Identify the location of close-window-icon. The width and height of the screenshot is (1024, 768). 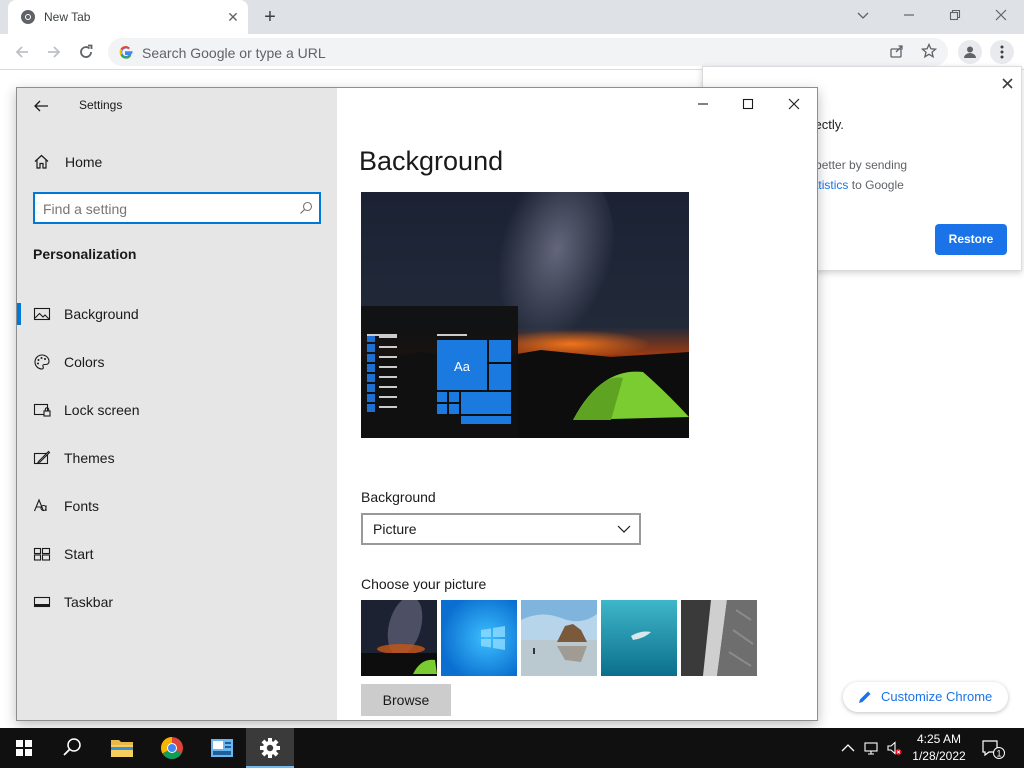
(1001, 15).